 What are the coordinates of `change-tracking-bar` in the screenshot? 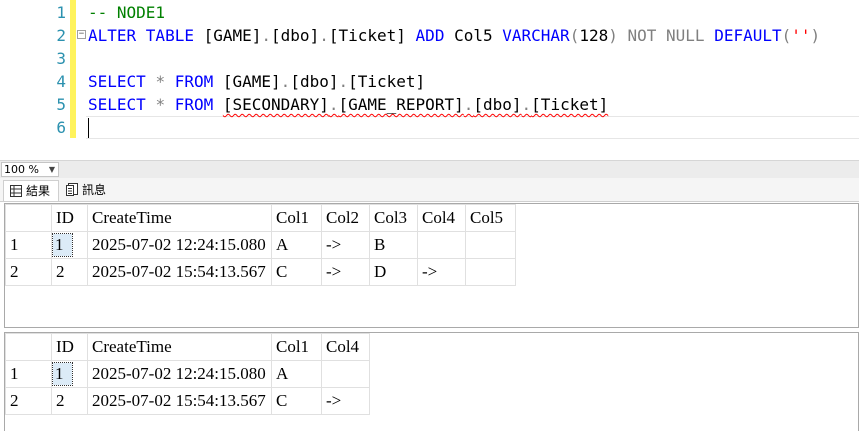 It's located at (73, 69).